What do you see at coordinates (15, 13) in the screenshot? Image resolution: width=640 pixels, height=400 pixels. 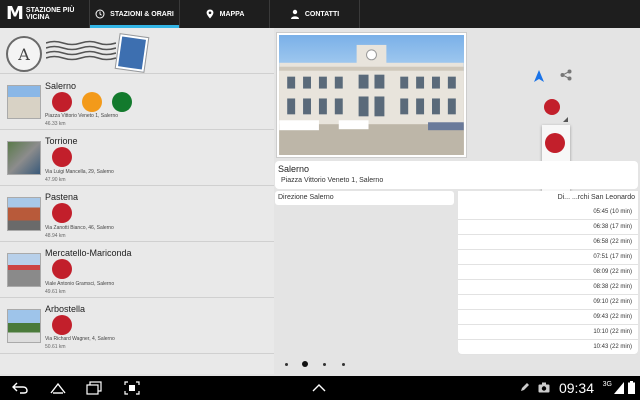 I see `logo-letter: M` at bounding box center [15, 13].